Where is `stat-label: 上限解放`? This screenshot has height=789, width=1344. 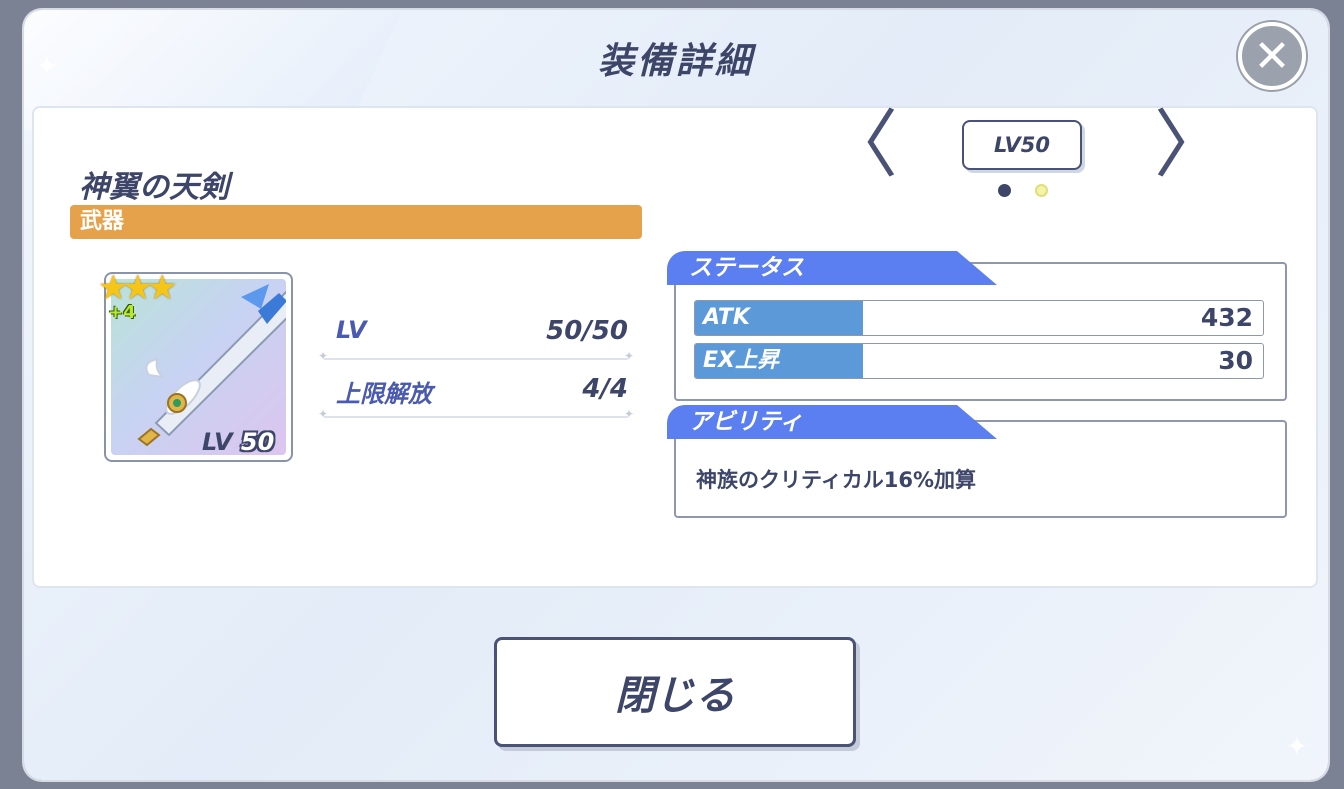
stat-label: 上限解放 is located at coordinates (384, 394).